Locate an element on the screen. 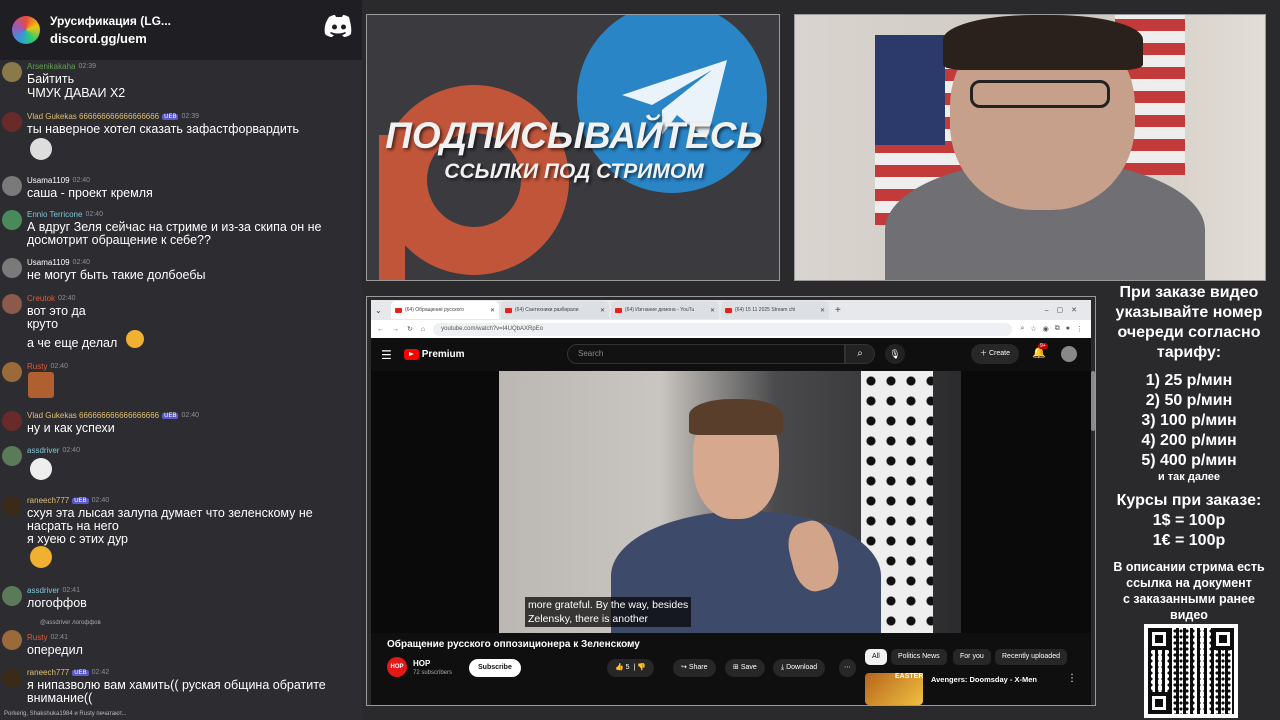 This screenshot has height=720, width=1280. share-button: ↪ Share is located at coordinates (694, 668).